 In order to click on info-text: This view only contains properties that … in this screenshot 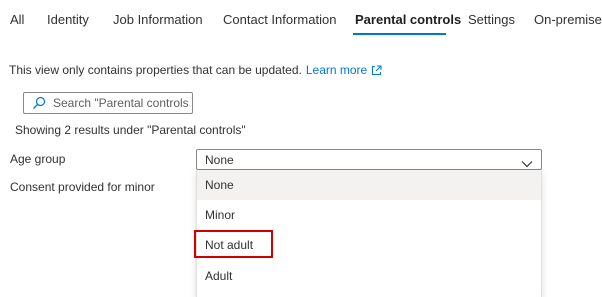, I will do `click(195, 71)`.